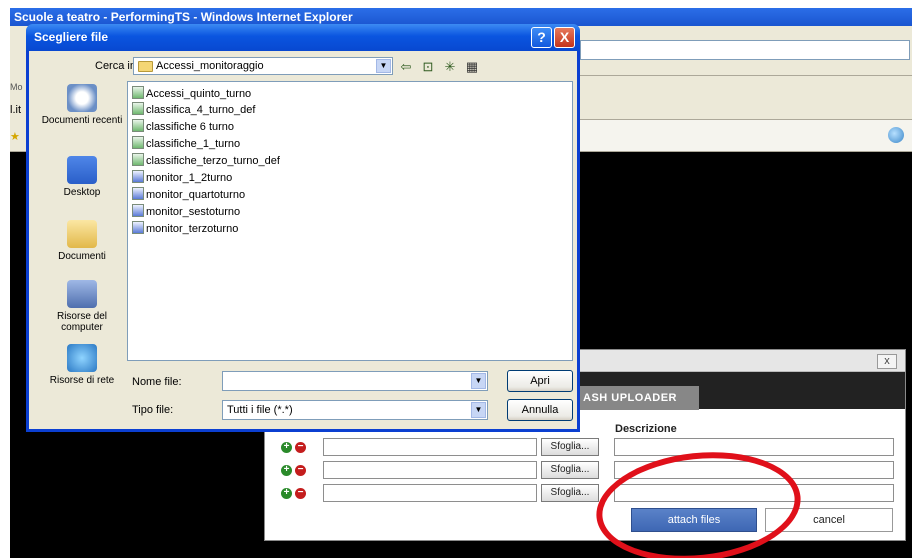 This screenshot has width=912, height=558. Describe the element at coordinates (15, 136) in the screenshot. I see `star-icon: ★` at that location.